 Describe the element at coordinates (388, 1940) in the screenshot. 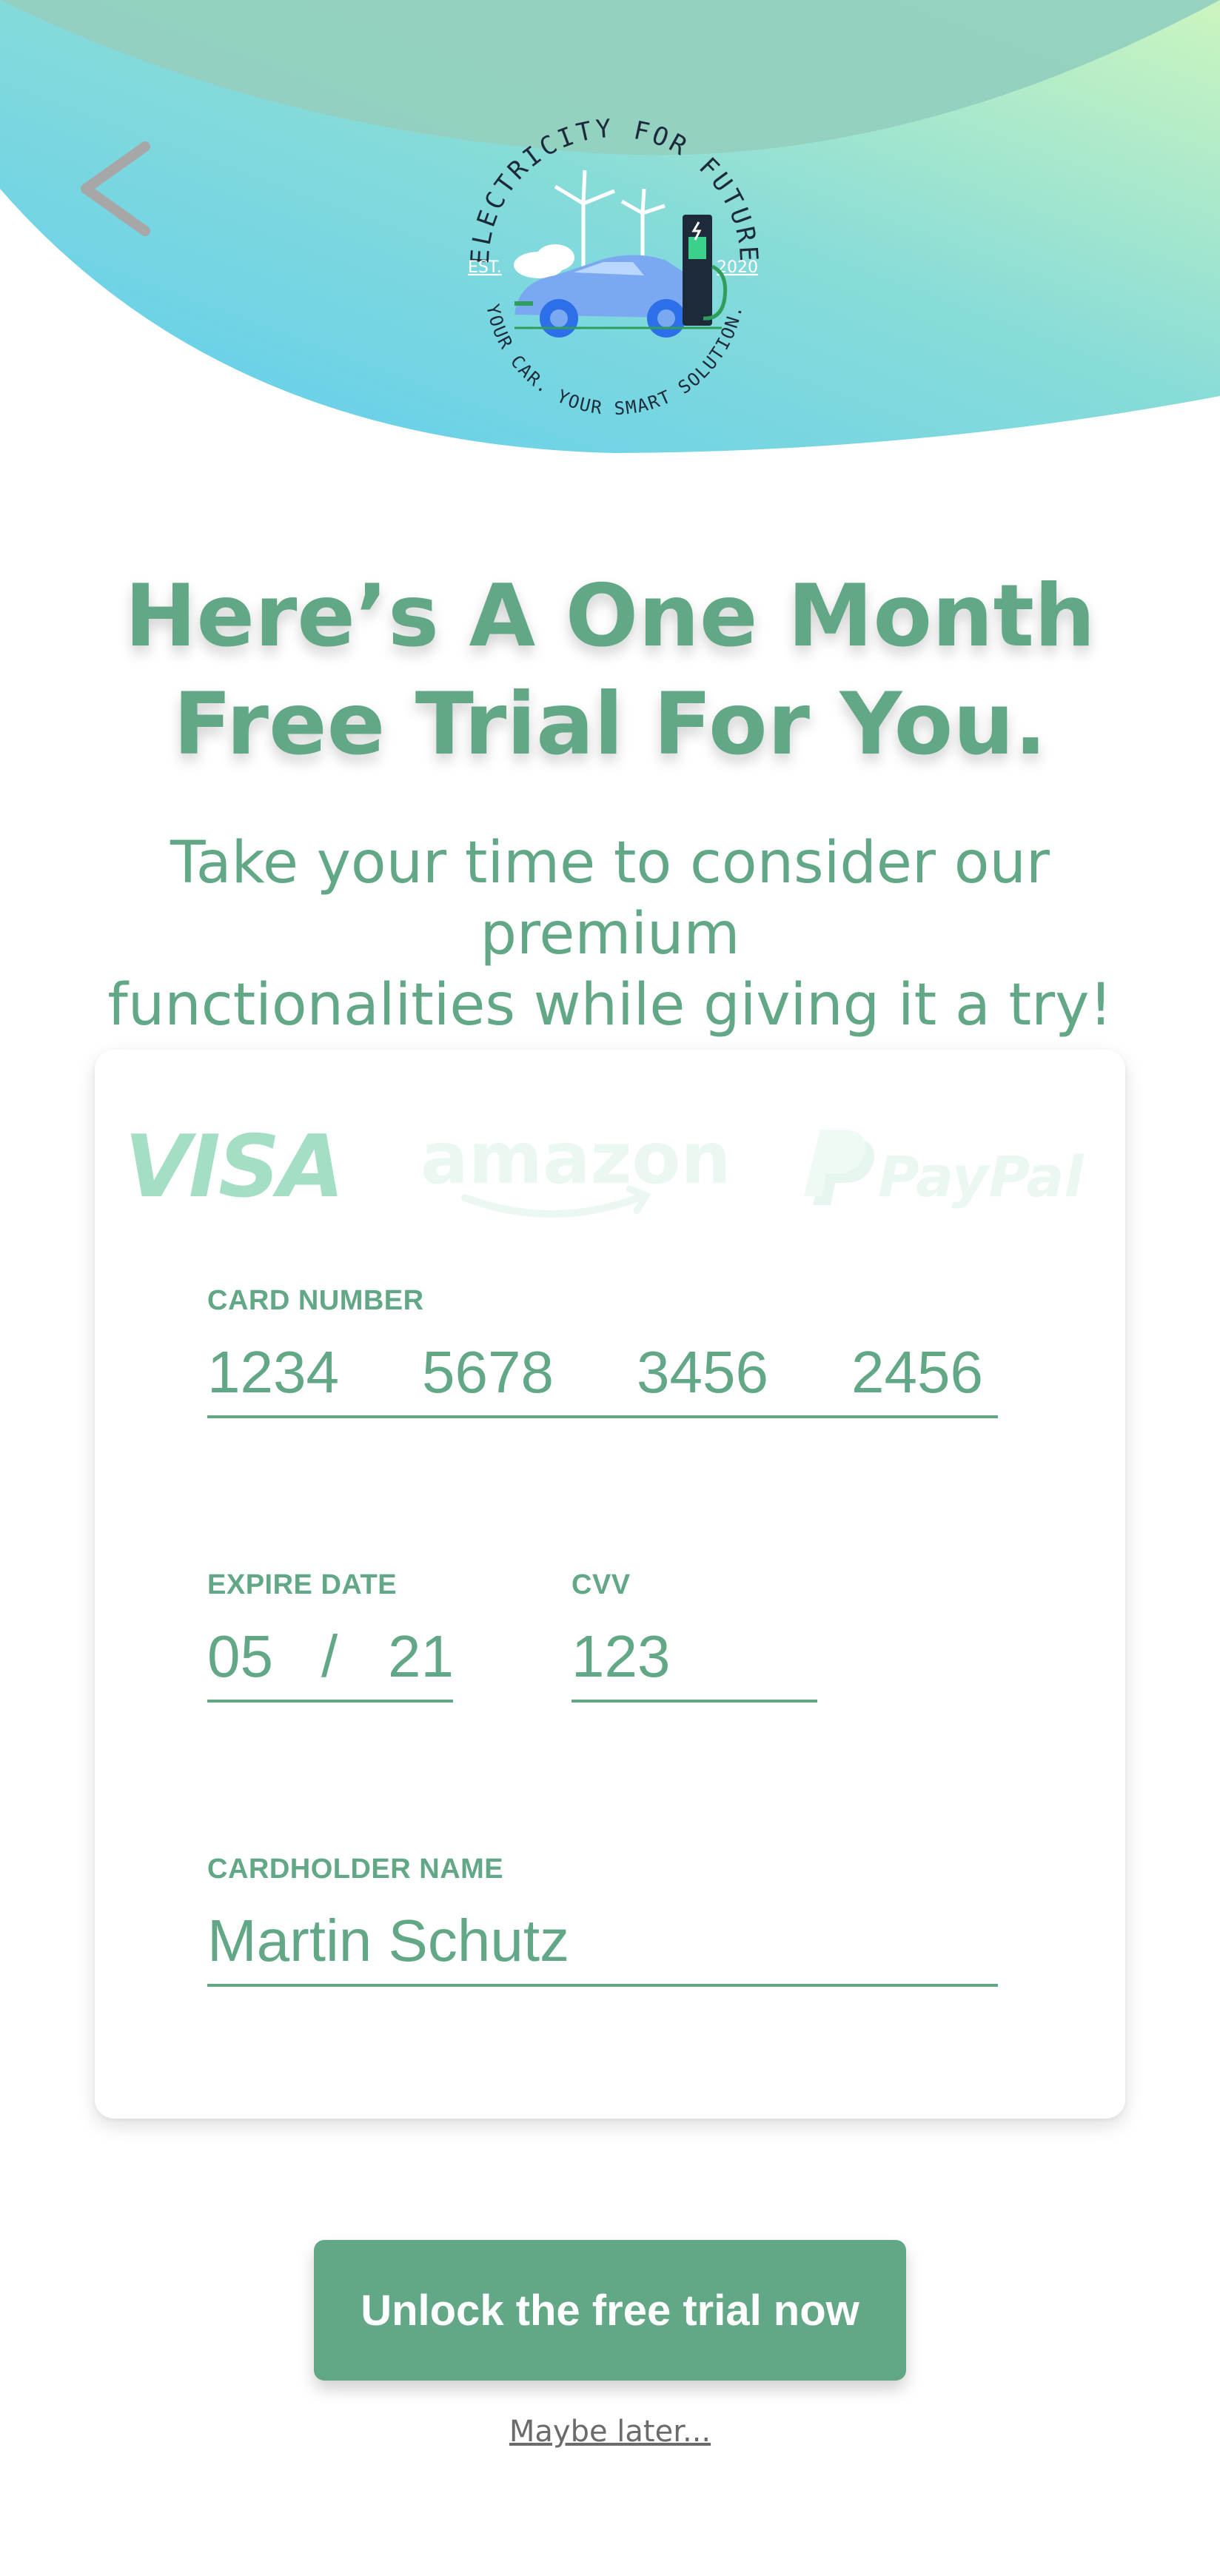

I see `cardholder-name-value: Martin Schutz` at that location.